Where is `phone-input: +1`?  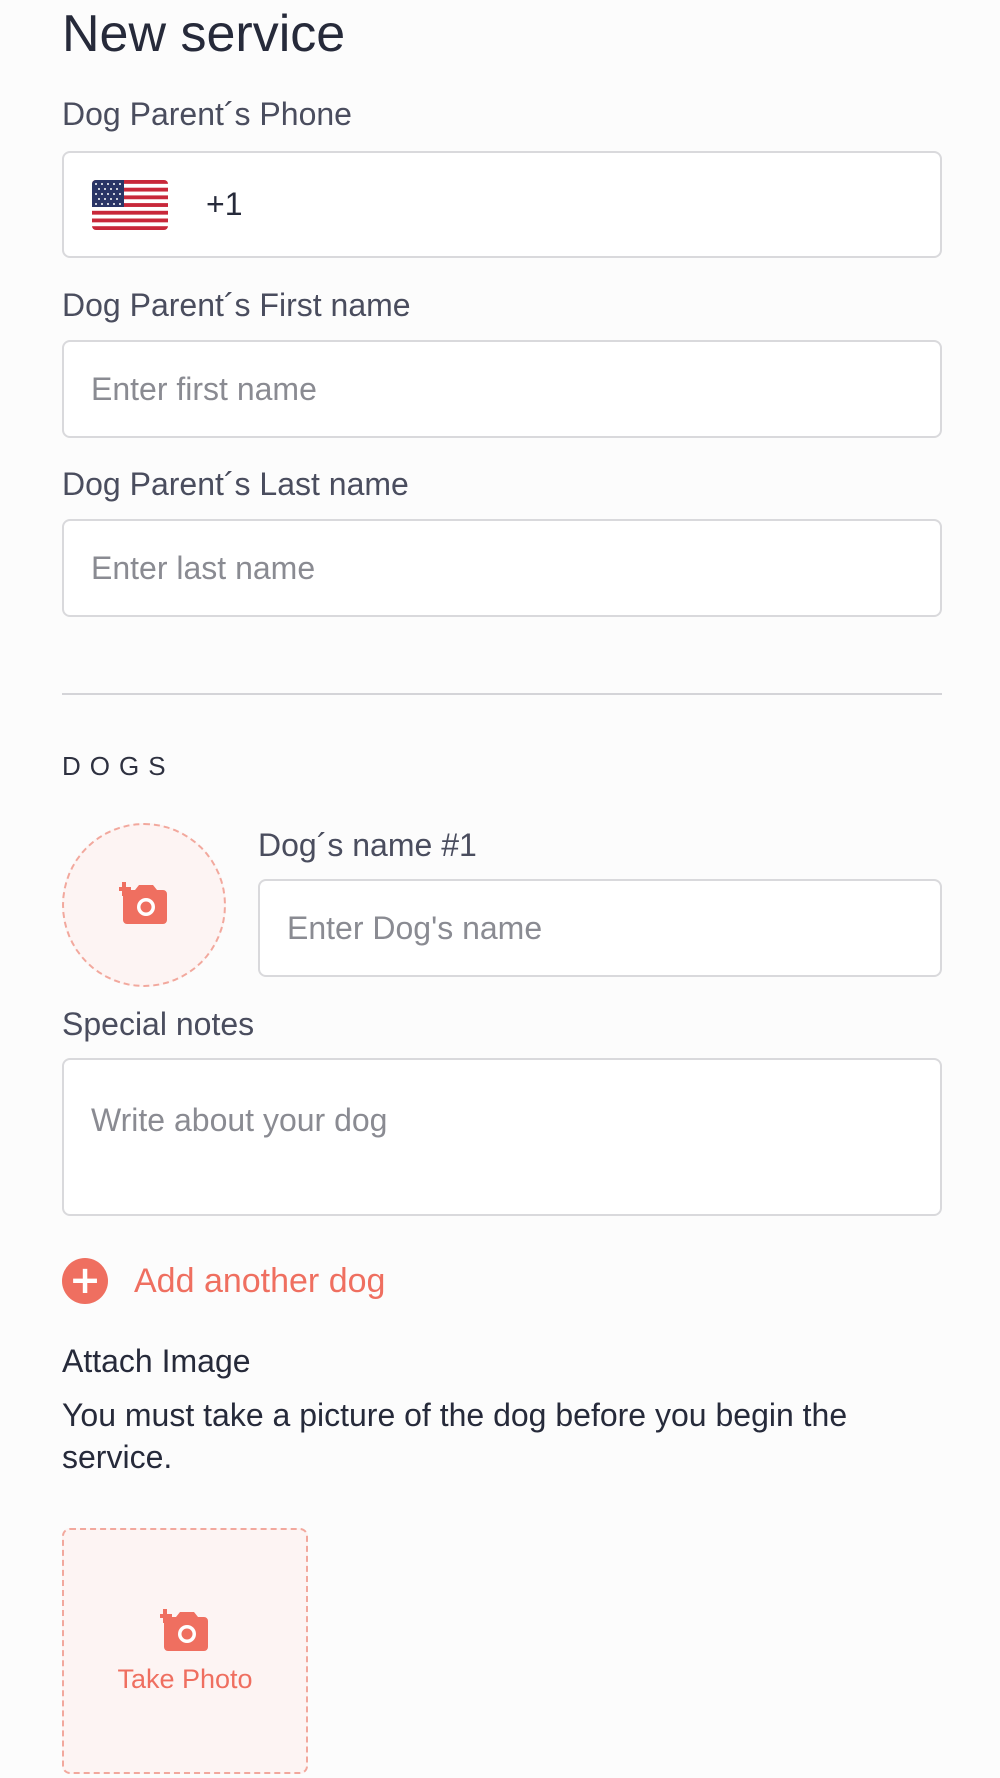 phone-input: +1 is located at coordinates (502, 204).